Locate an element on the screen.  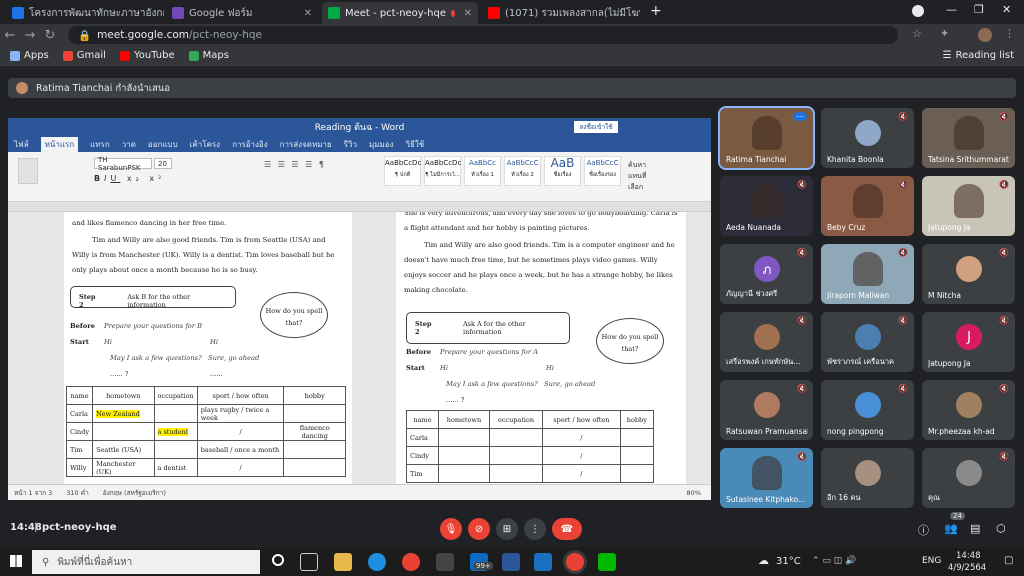
table-cell: flamenco dancing is located at coordinates (314, 431).